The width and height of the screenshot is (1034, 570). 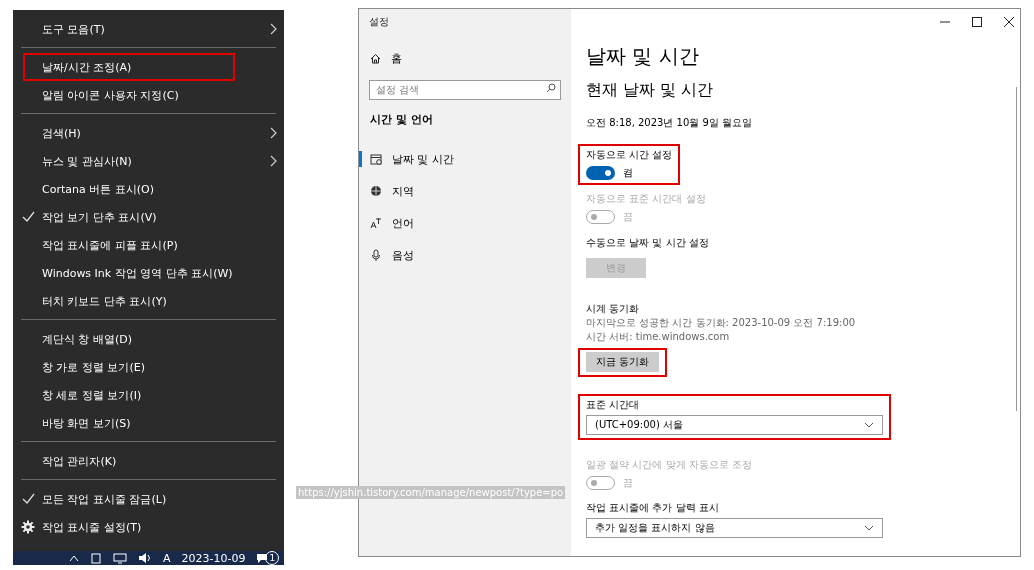 I want to click on sidebar-item: 날짜 및 시간, so click(x=465, y=159).